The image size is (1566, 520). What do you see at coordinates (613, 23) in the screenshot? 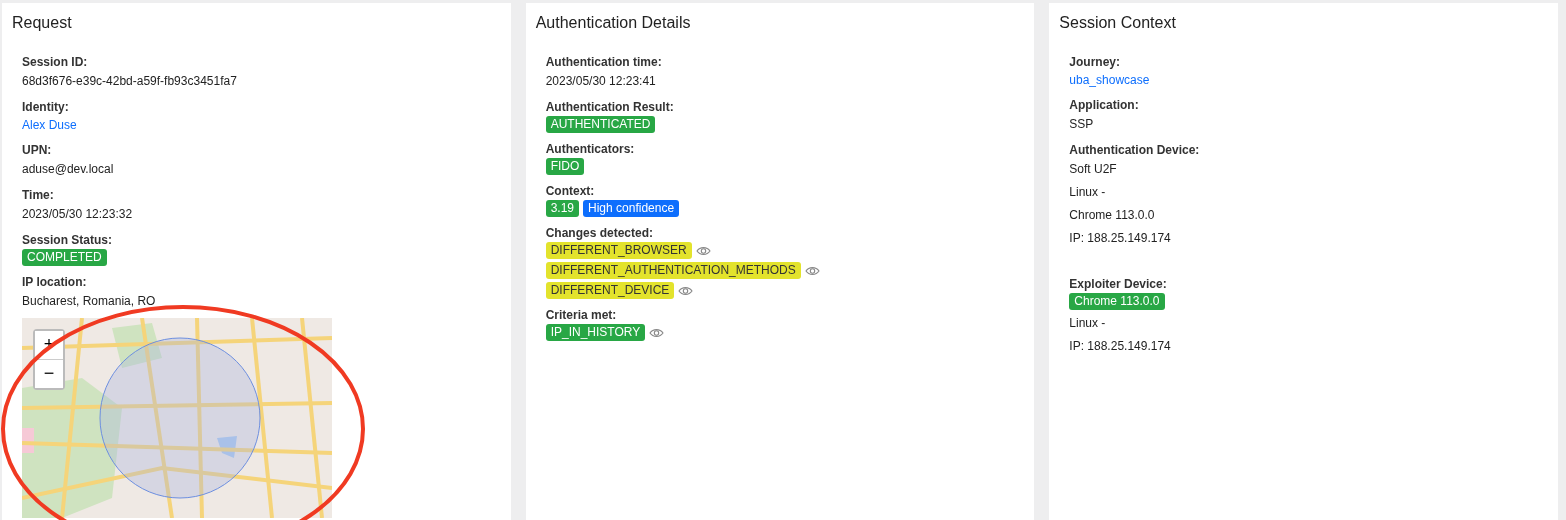
I see `card-title: Authentication Details` at bounding box center [613, 23].